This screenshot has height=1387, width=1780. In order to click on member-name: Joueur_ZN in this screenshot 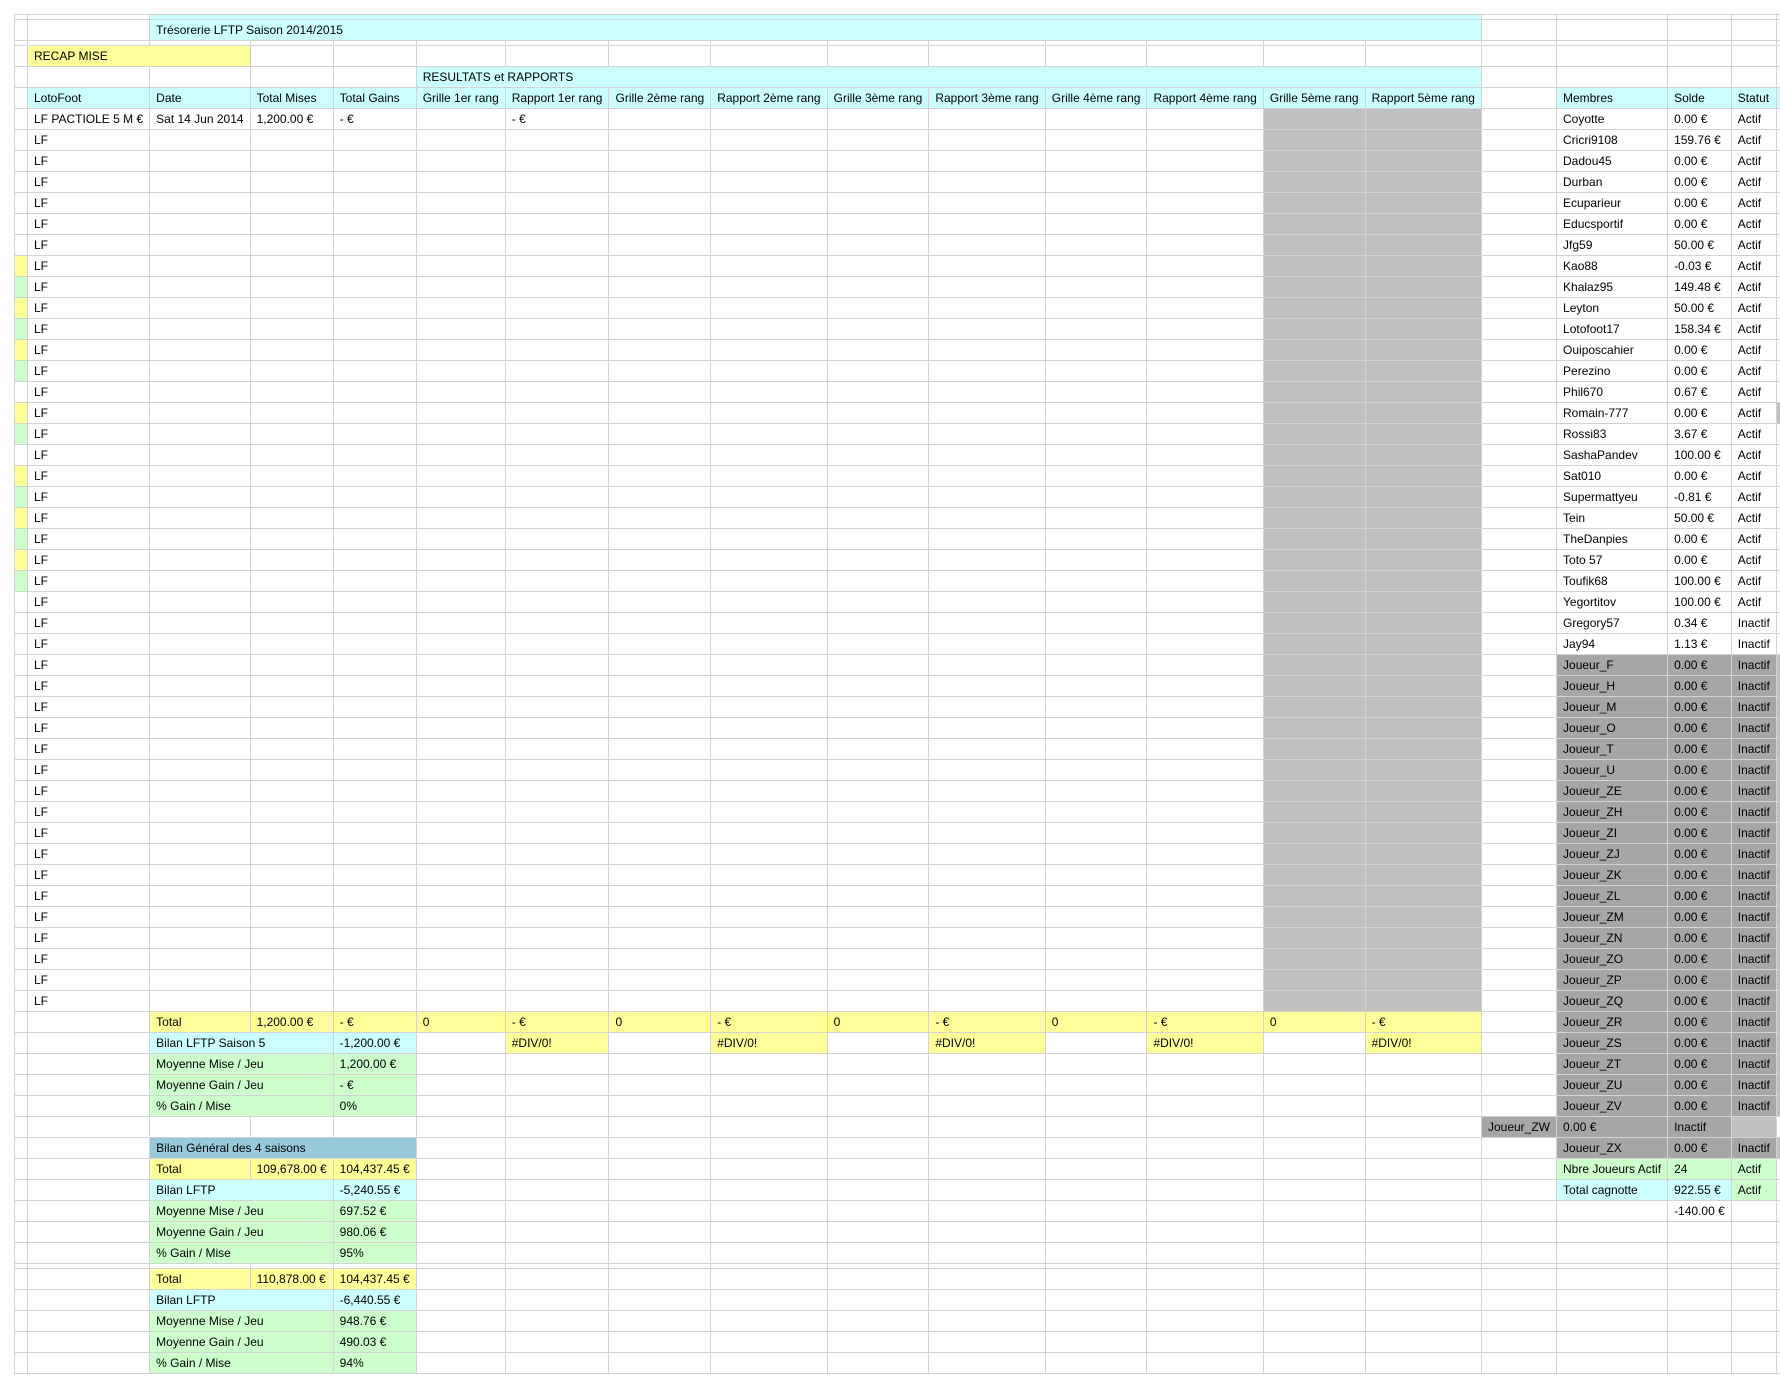, I will do `click(1612, 938)`.